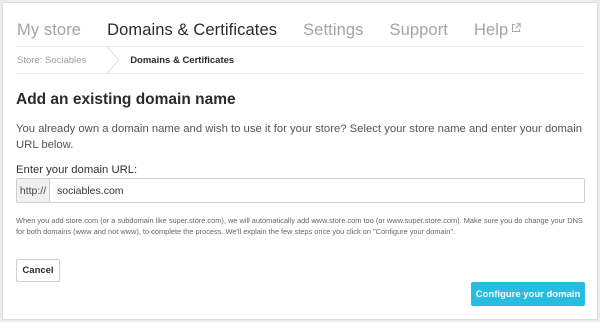 The height and width of the screenshot is (322, 600). What do you see at coordinates (517, 27) in the screenshot?
I see `external-link-icon` at bounding box center [517, 27].